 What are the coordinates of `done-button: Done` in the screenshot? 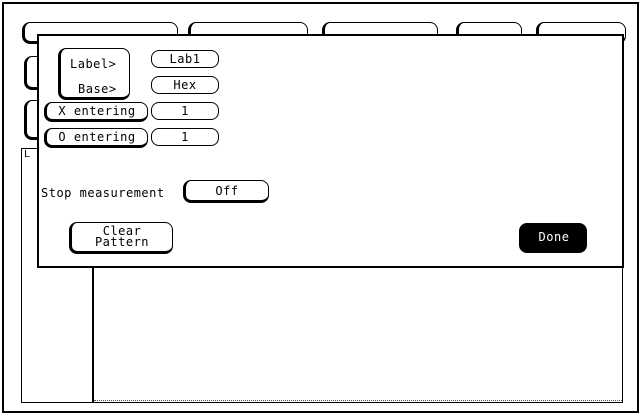 It's located at (553, 238).